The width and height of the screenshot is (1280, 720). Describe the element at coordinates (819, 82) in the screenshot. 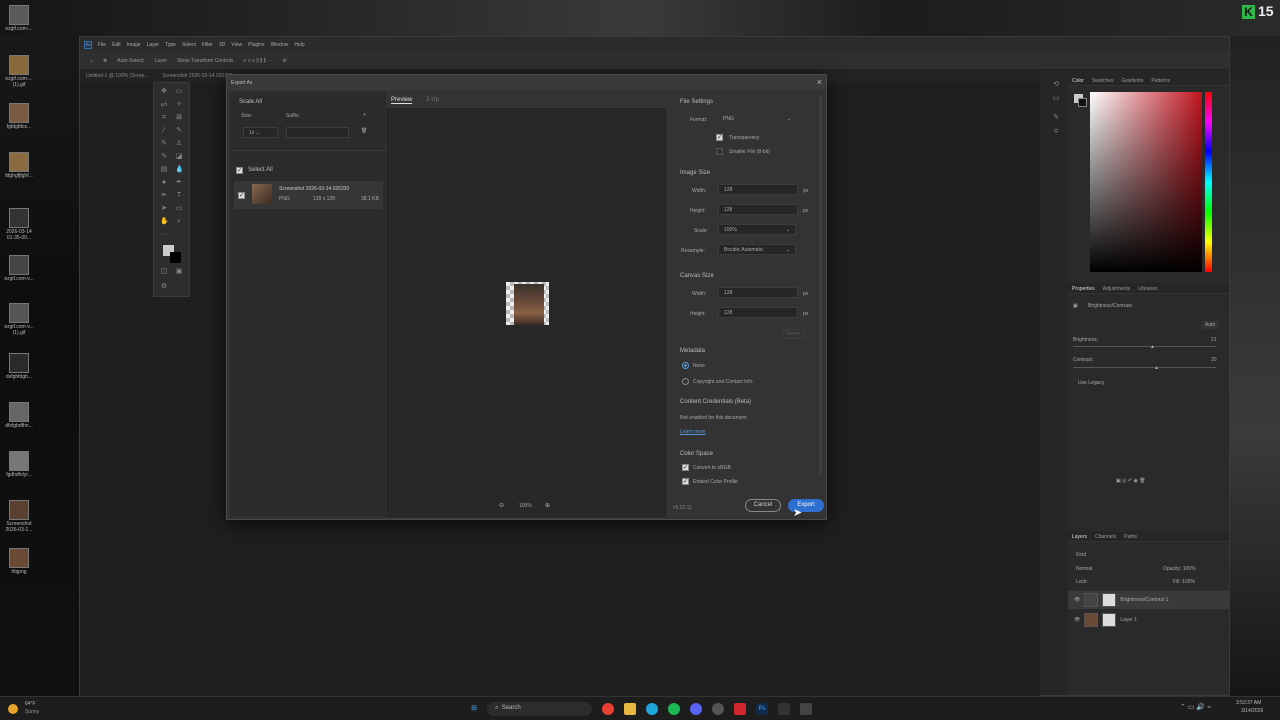

I see `close-icon: ×` at that location.